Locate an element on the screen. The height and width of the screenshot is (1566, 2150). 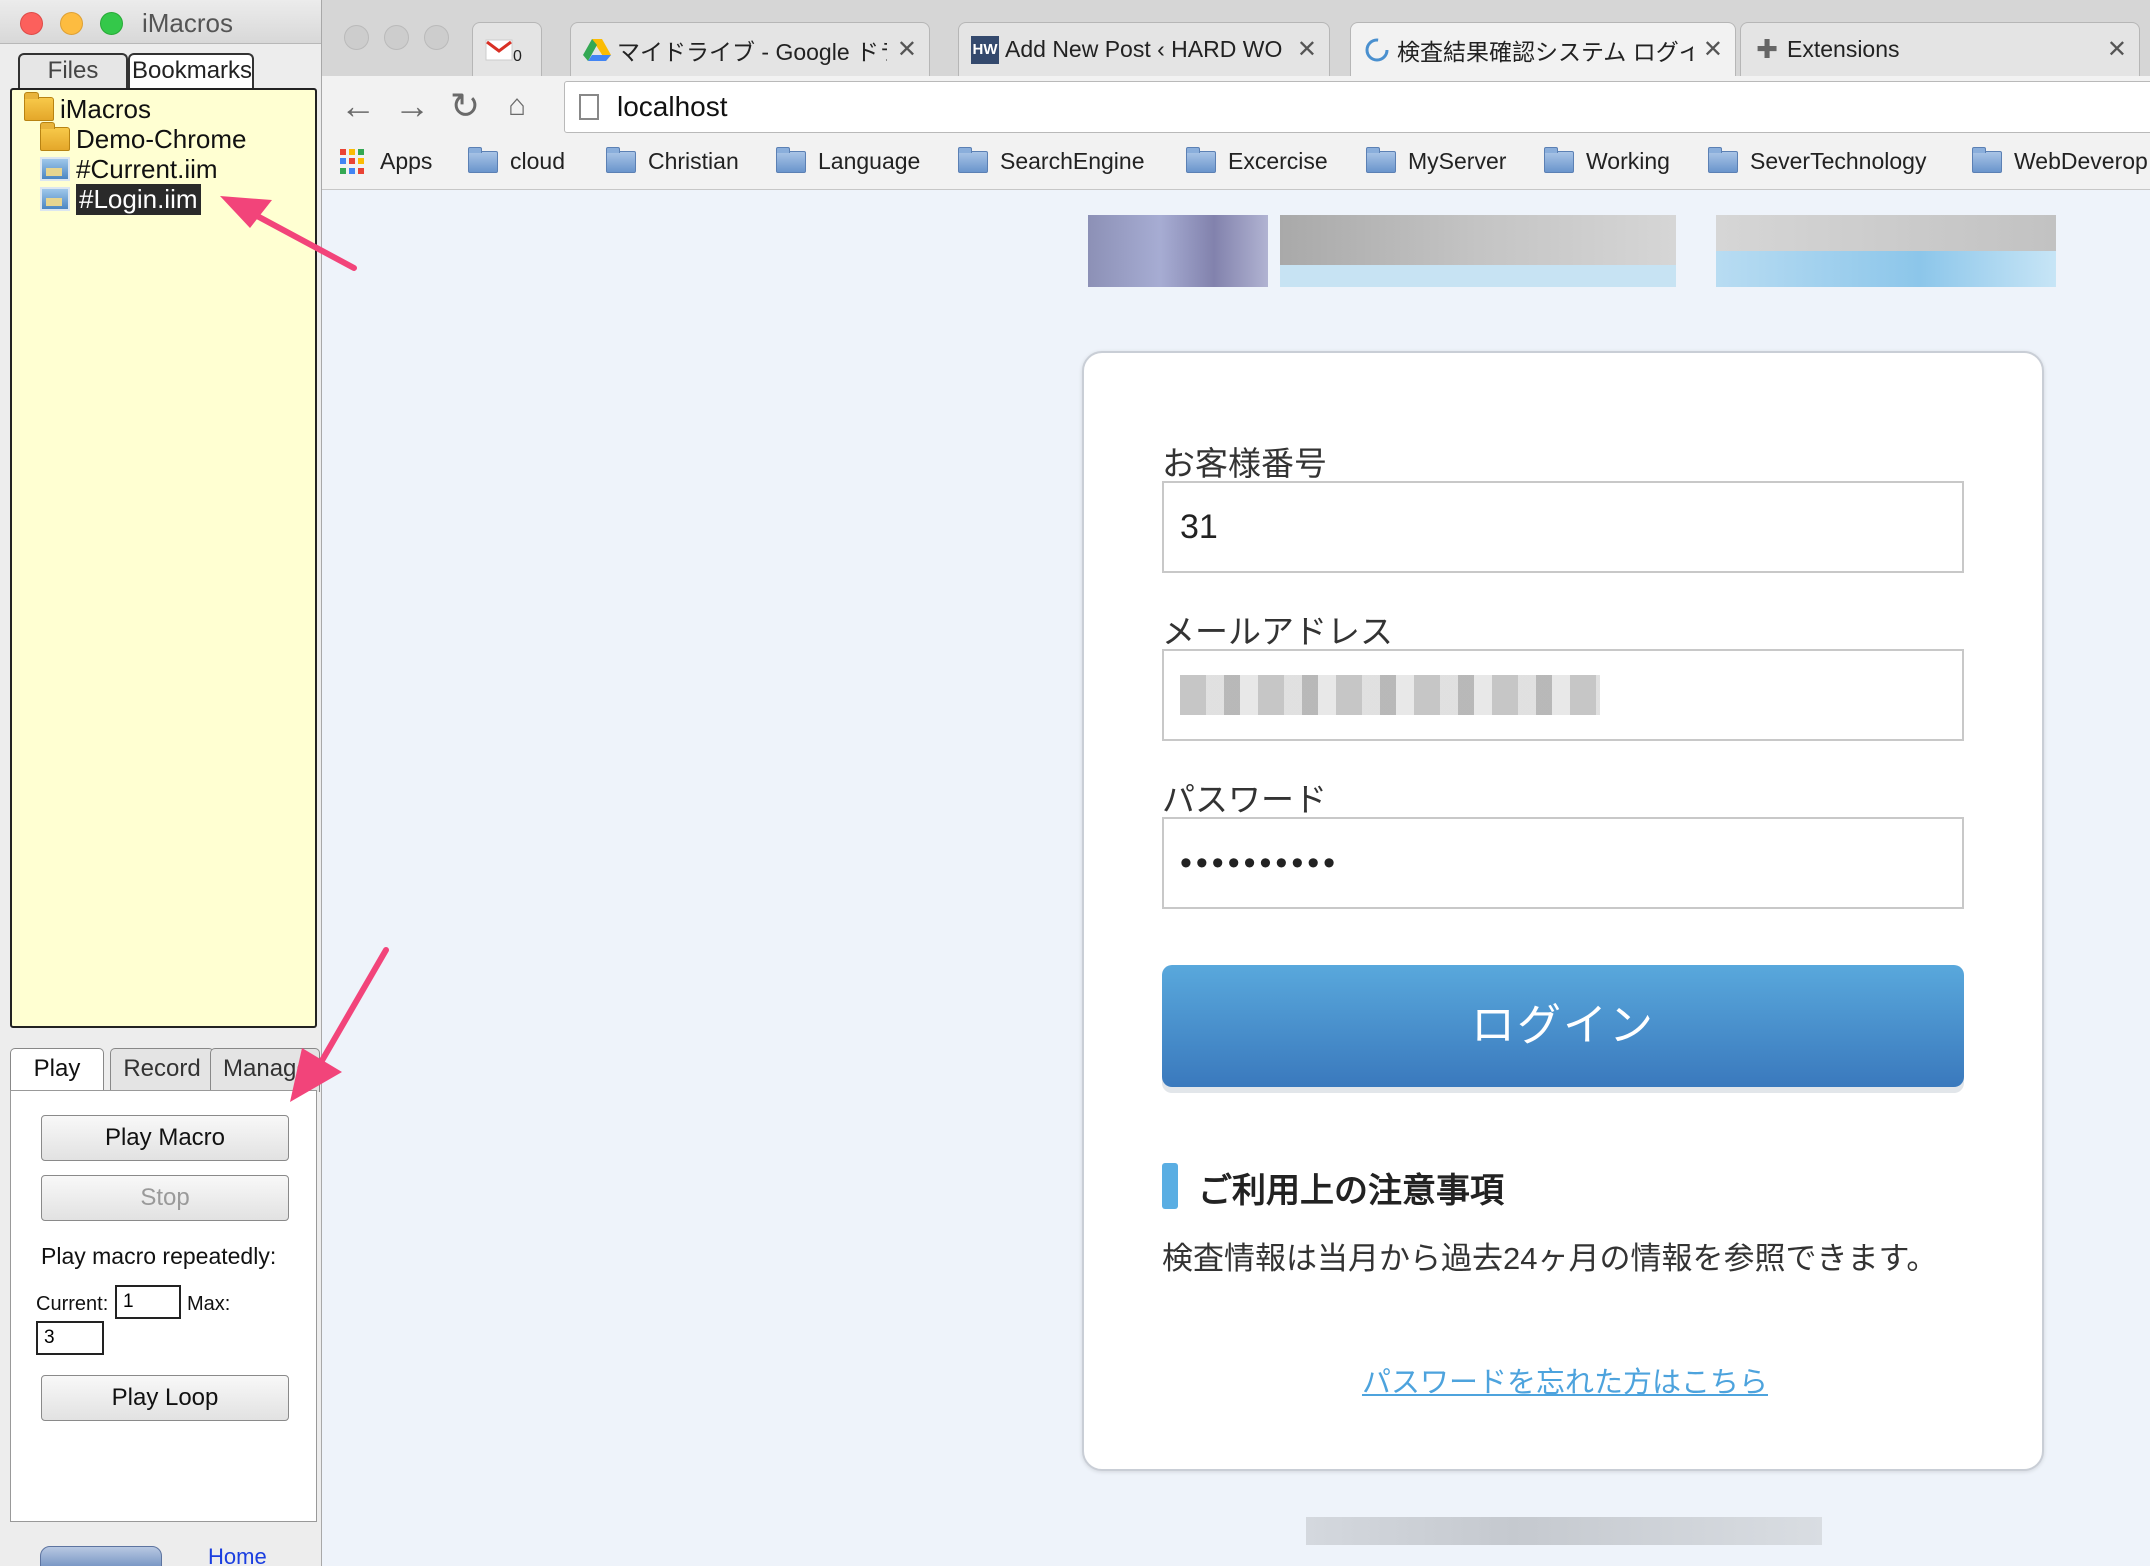
play-macro-button: Play Macro is located at coordinates (165, 1138).